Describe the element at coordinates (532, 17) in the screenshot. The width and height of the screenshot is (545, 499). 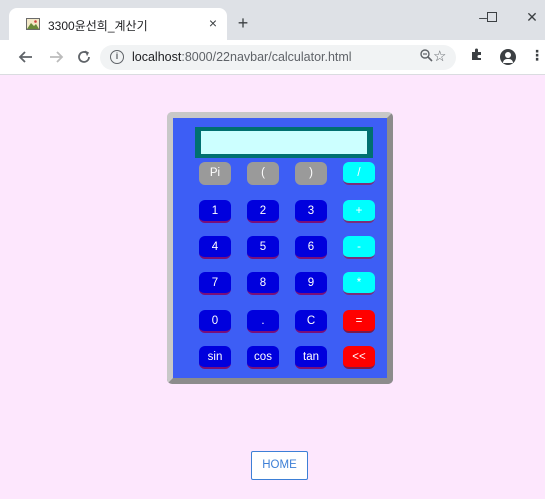
I see `window-close-icon: ✕` at that location.